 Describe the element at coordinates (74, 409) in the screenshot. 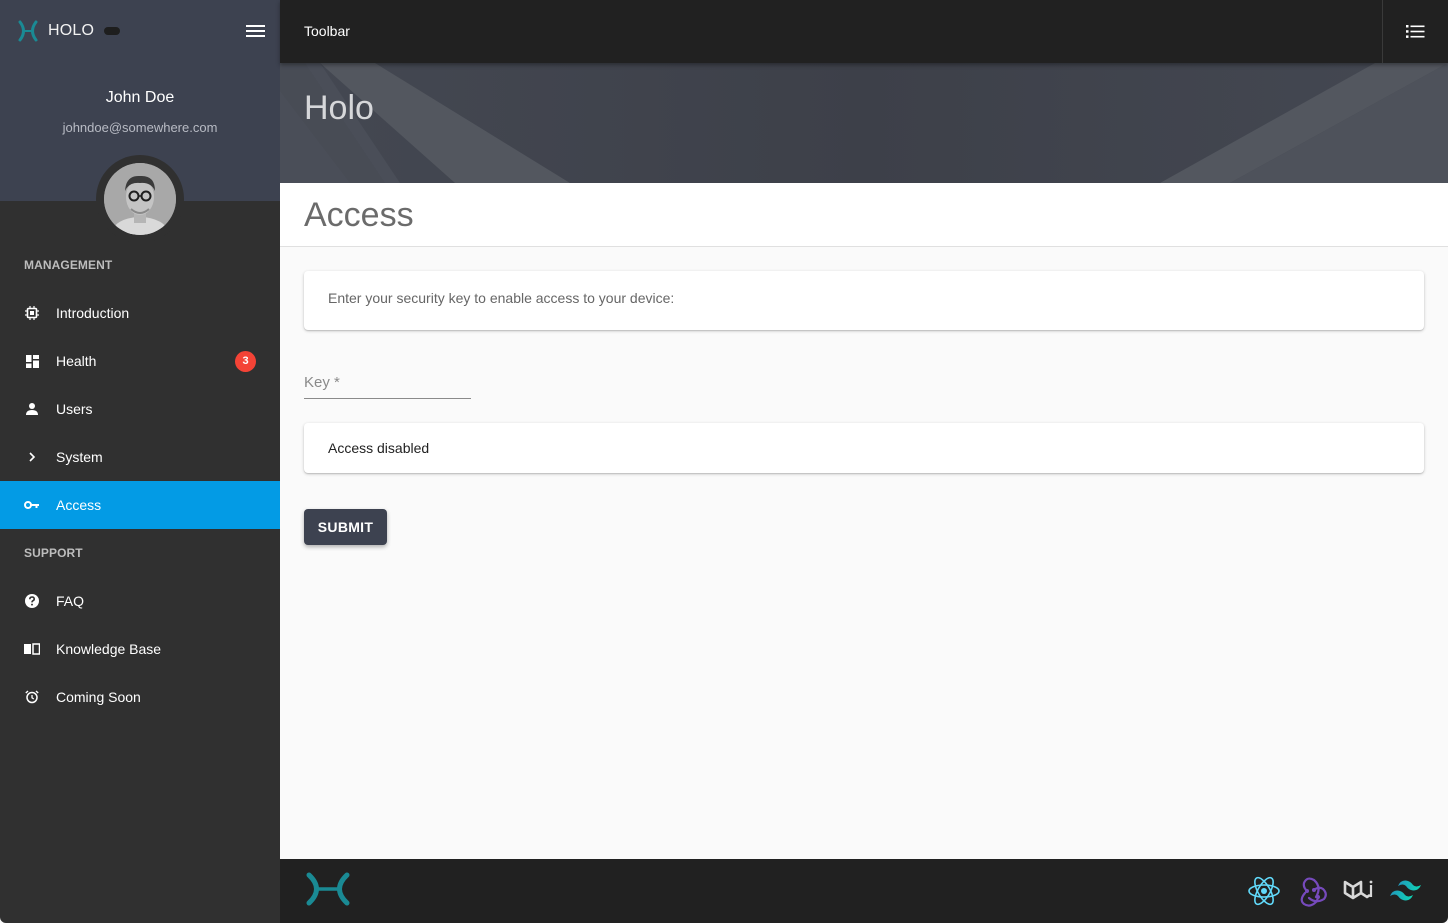

I see `sidebar-item-label: Users` at that location.